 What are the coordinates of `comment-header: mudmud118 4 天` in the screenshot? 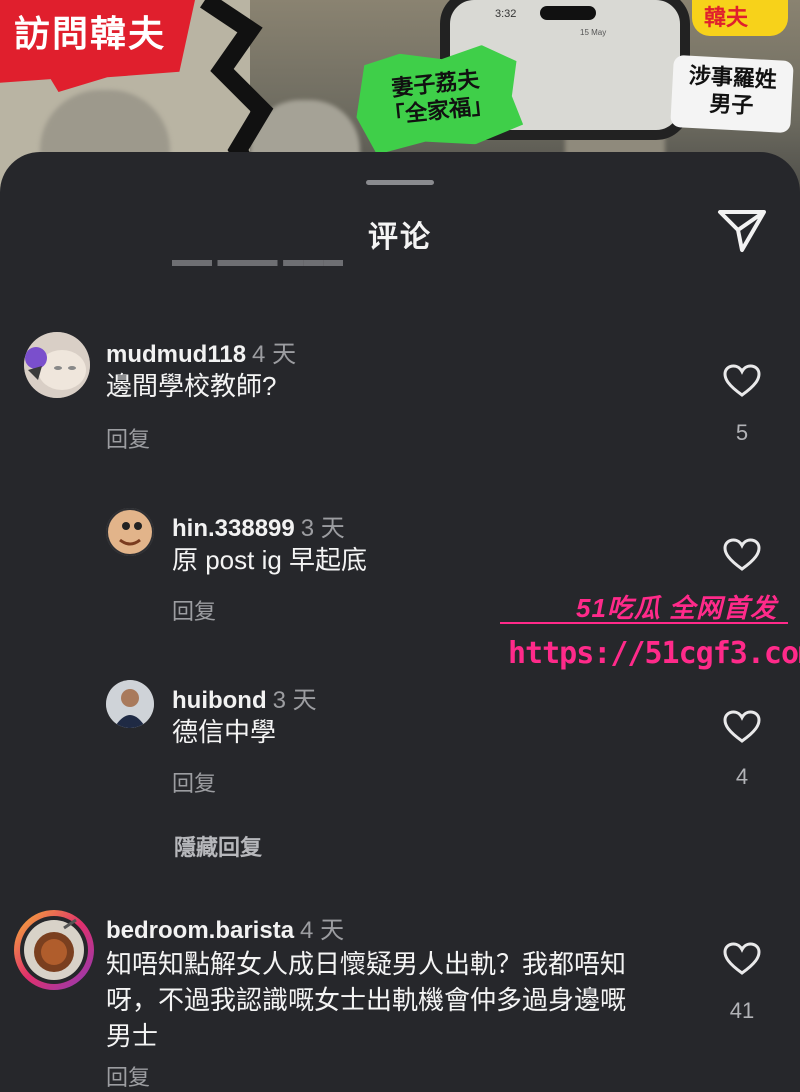 It's located at (201, 351).